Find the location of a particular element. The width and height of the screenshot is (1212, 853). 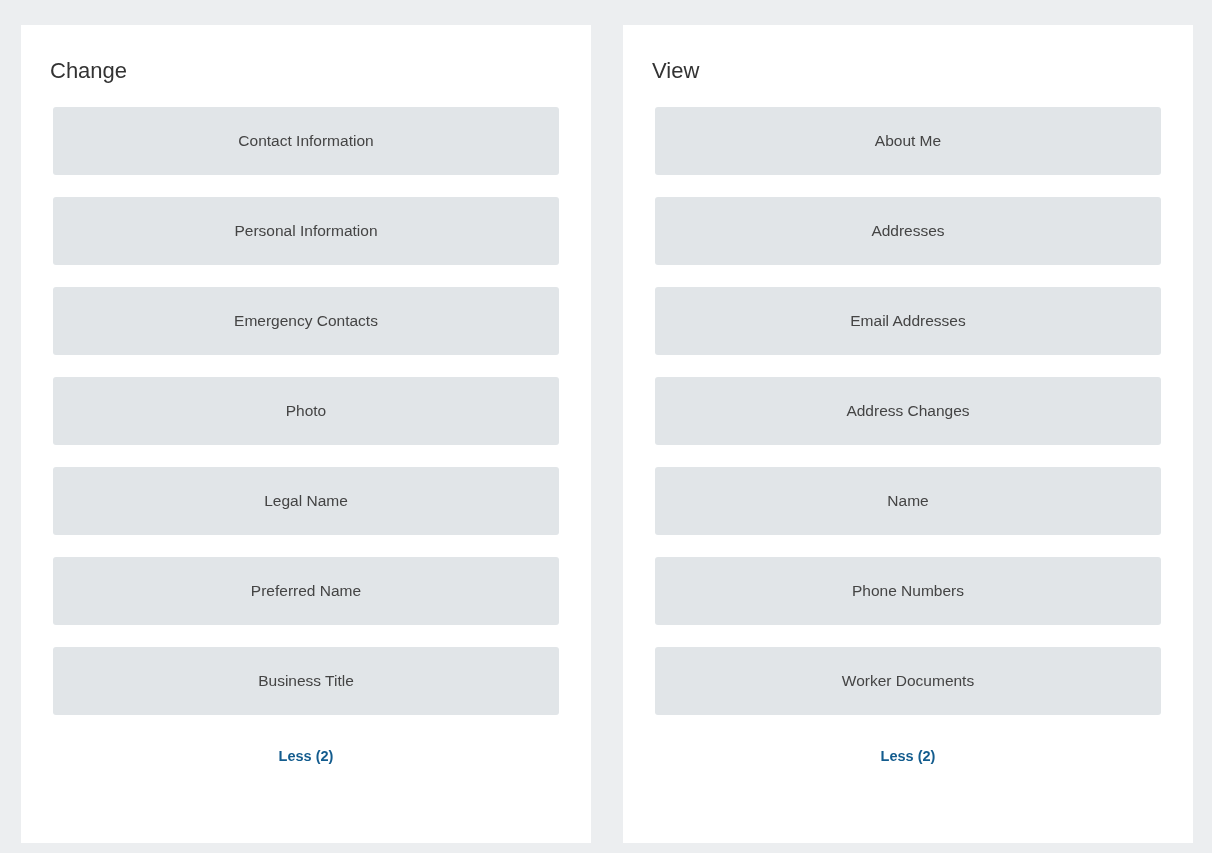

action-button: Worker Documents is located at coordinates (908, 681).